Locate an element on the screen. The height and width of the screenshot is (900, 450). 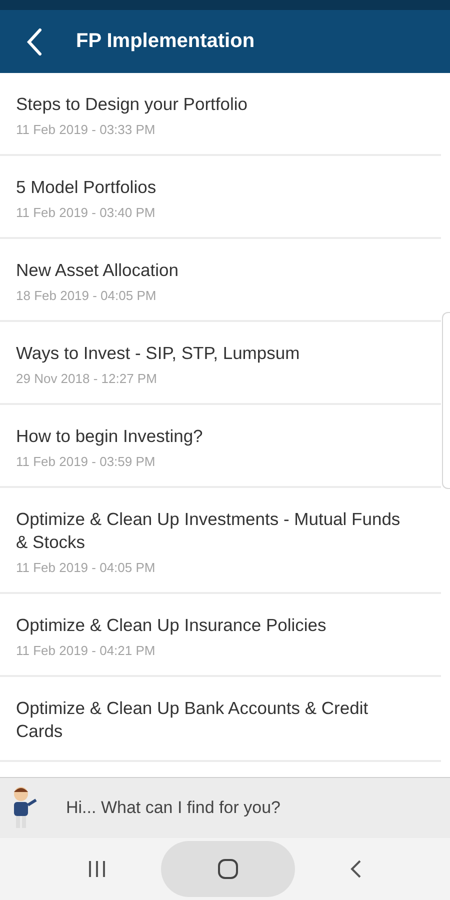
item-title: How to begin Investing? is located at coordinates (110, 436).